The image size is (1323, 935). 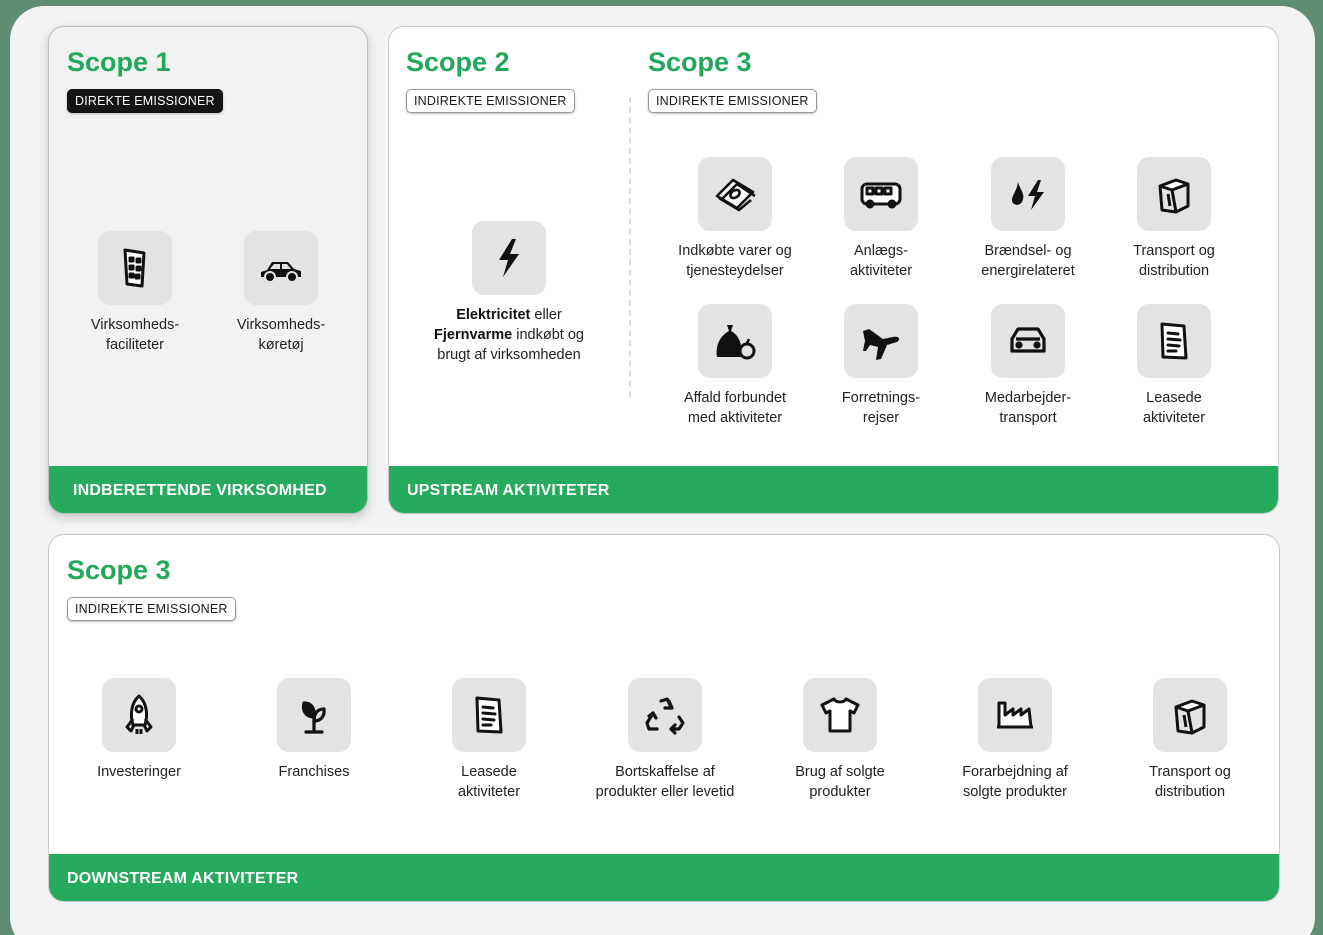 I want to click on scope3-downstream-badge: INDIREKTE EMISSIONER, so click(x=151, y=609).